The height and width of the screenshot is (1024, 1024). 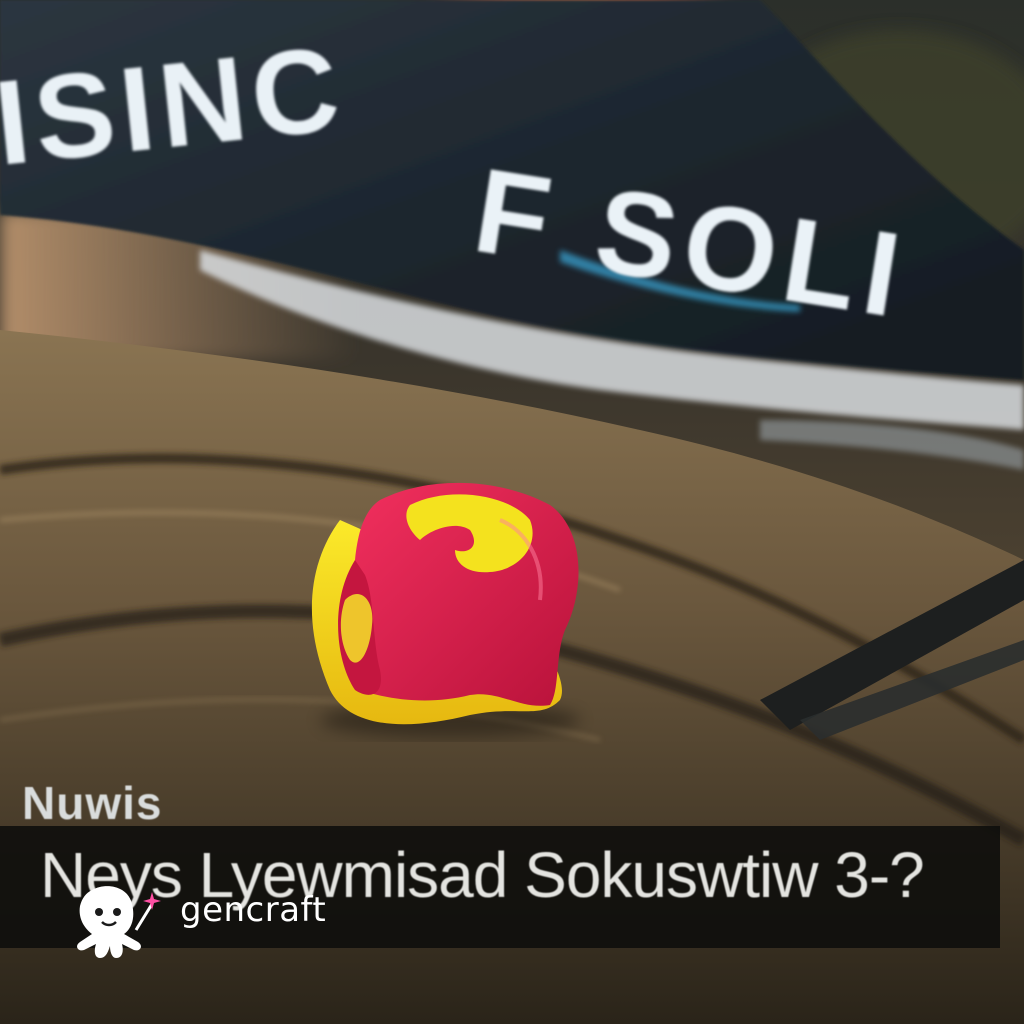 I want to click on gencraft-watermark: gencraft, so click(x=216, y=922).